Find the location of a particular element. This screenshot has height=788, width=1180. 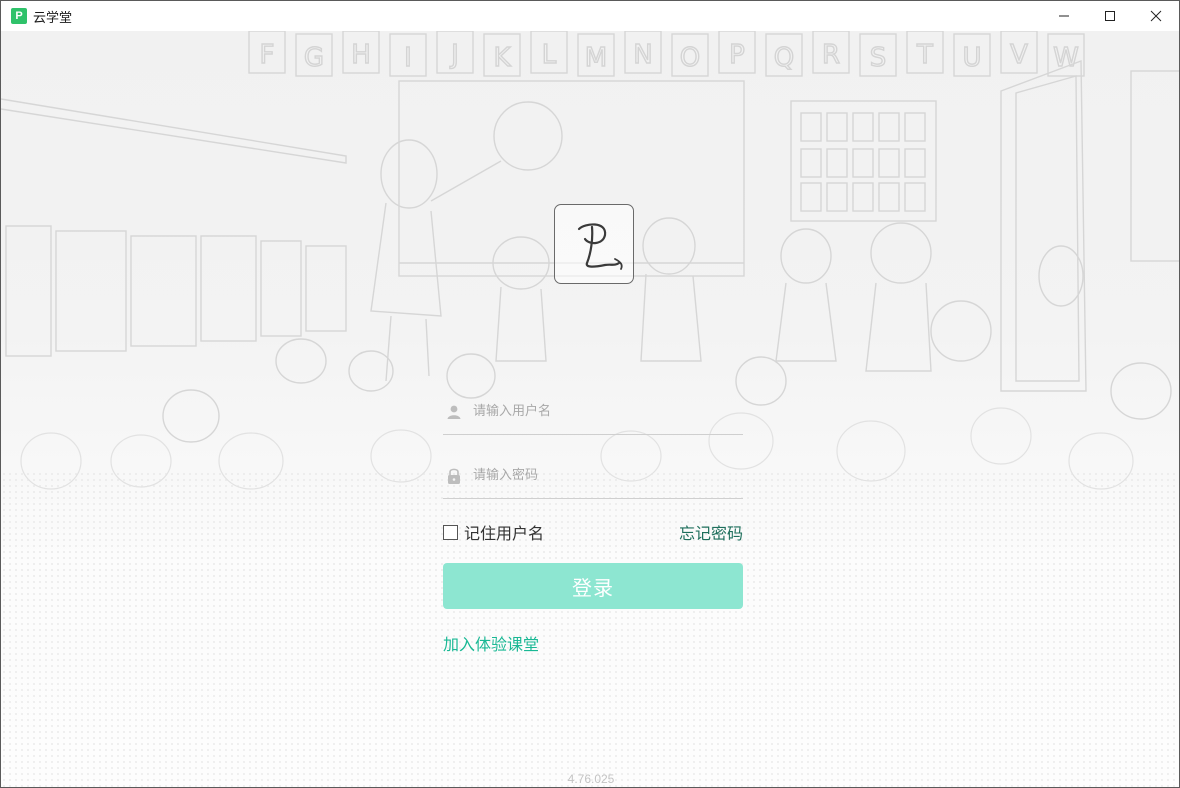

user-icon is located at coordinates (454, 412).